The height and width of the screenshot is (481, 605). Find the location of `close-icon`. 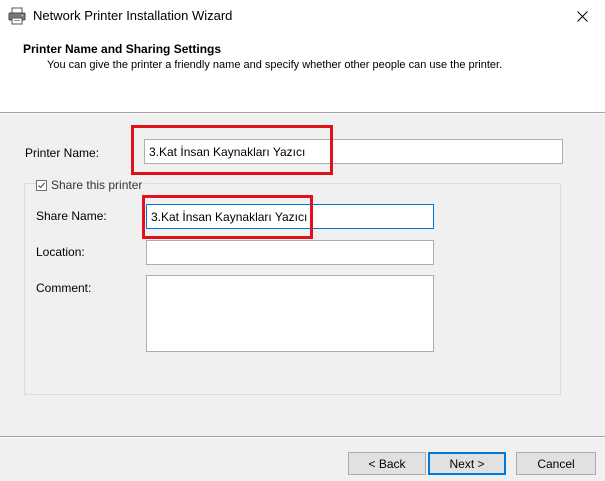

close-icon is located at coordinates (582, 16).